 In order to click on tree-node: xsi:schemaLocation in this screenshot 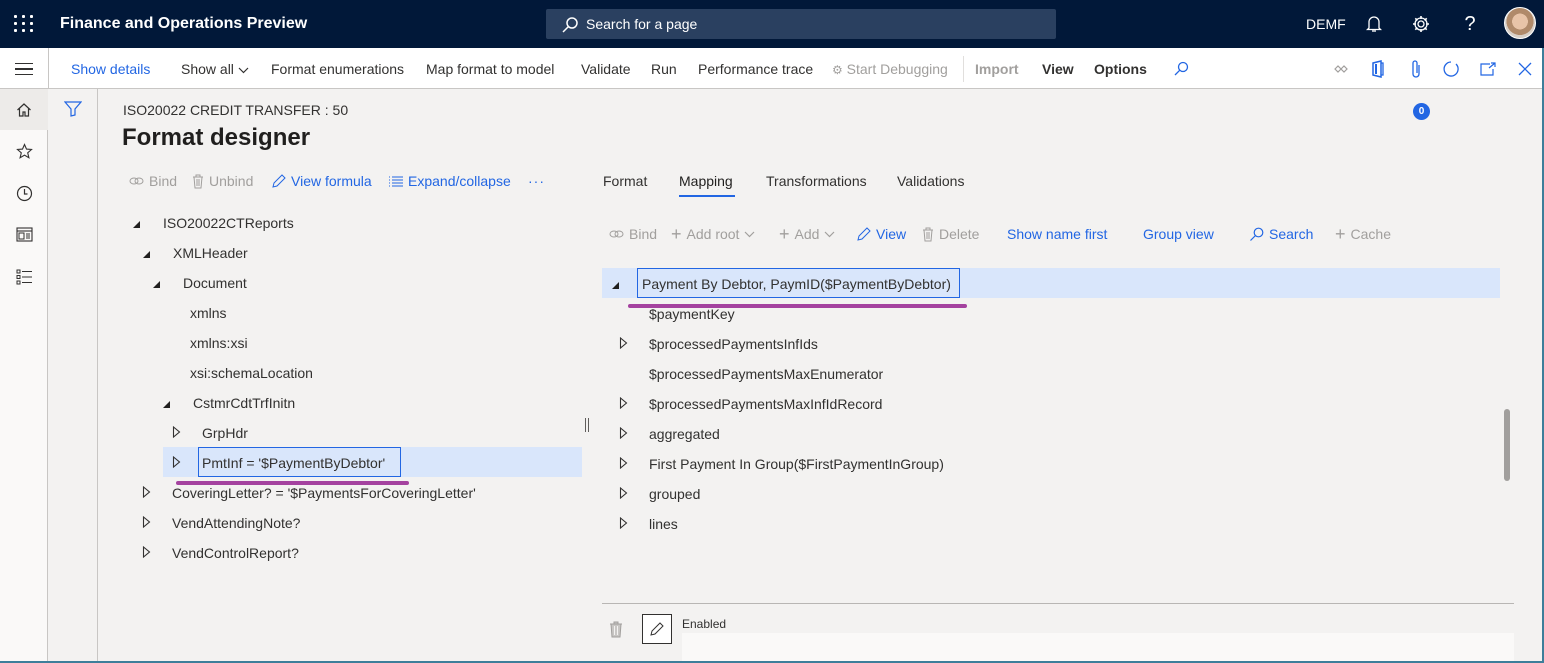, I will do `click(236, 373)`.